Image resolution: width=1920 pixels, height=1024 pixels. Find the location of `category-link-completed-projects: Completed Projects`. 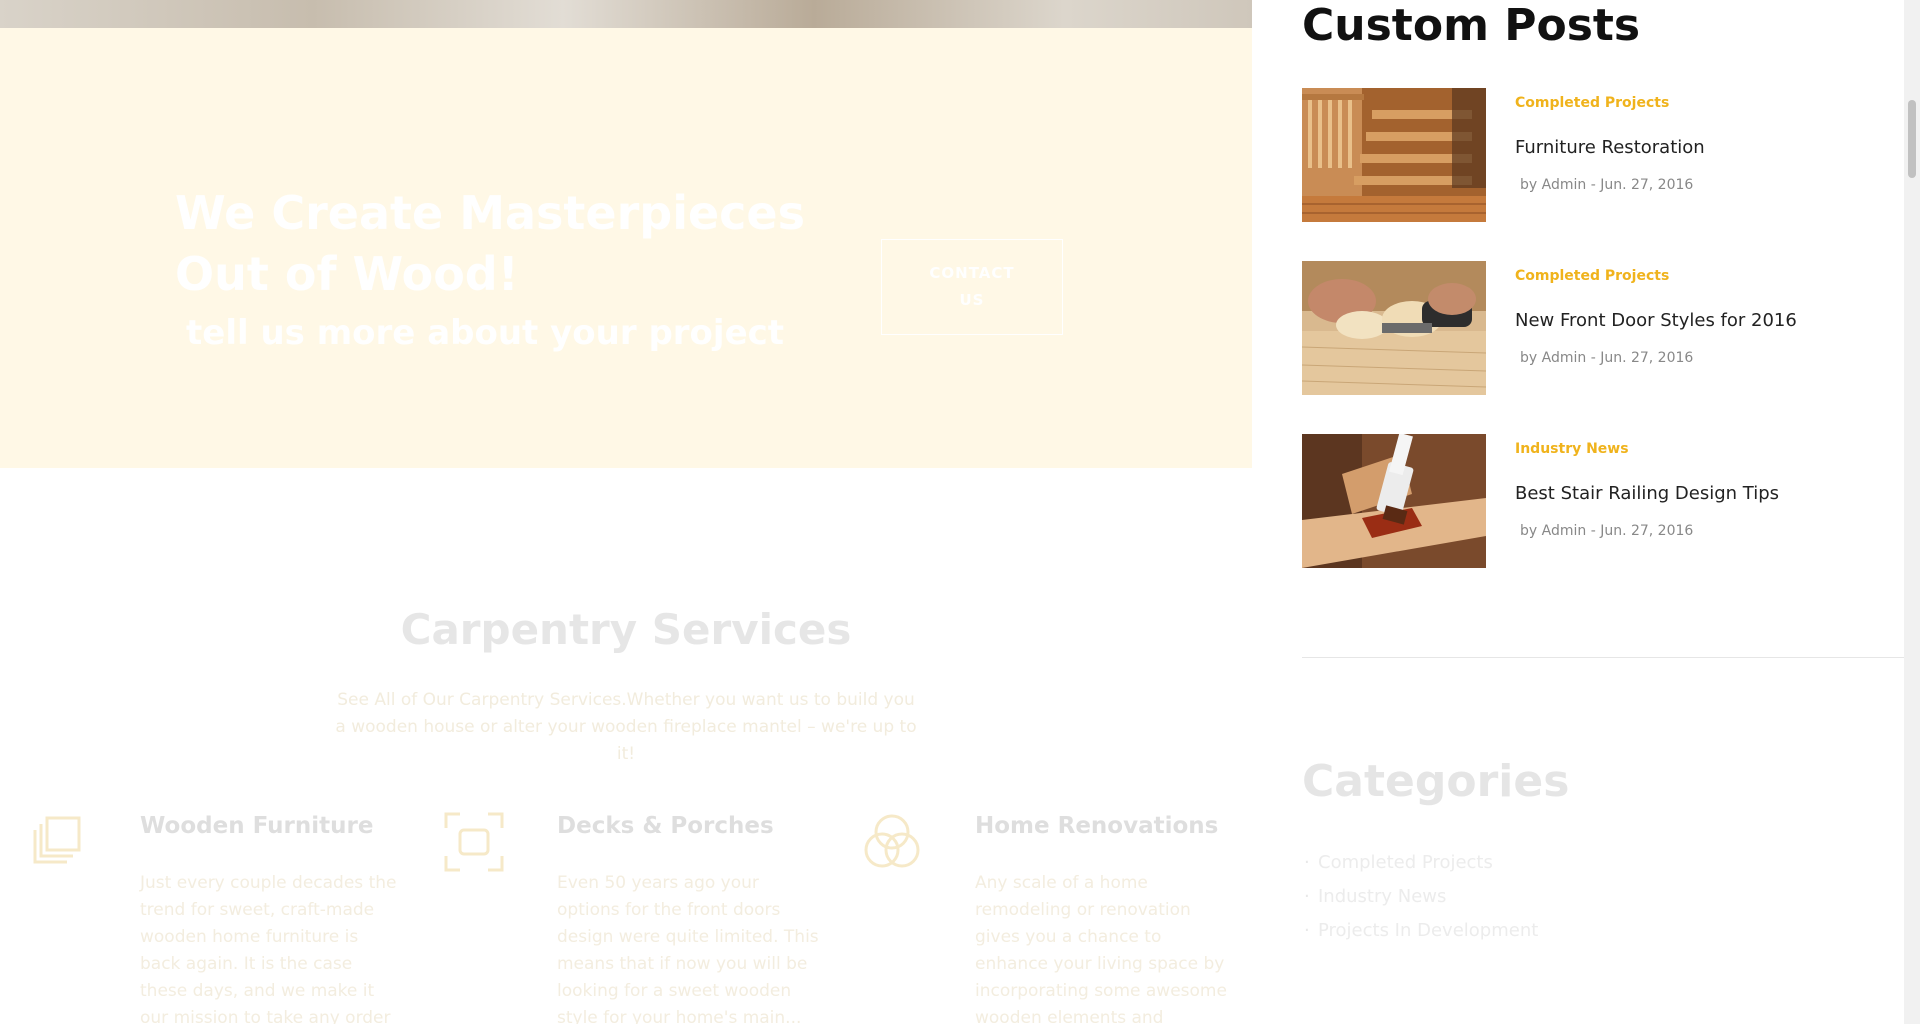

category-link-completed-projects: Completed Projects is located at coordinates (1420, 863).